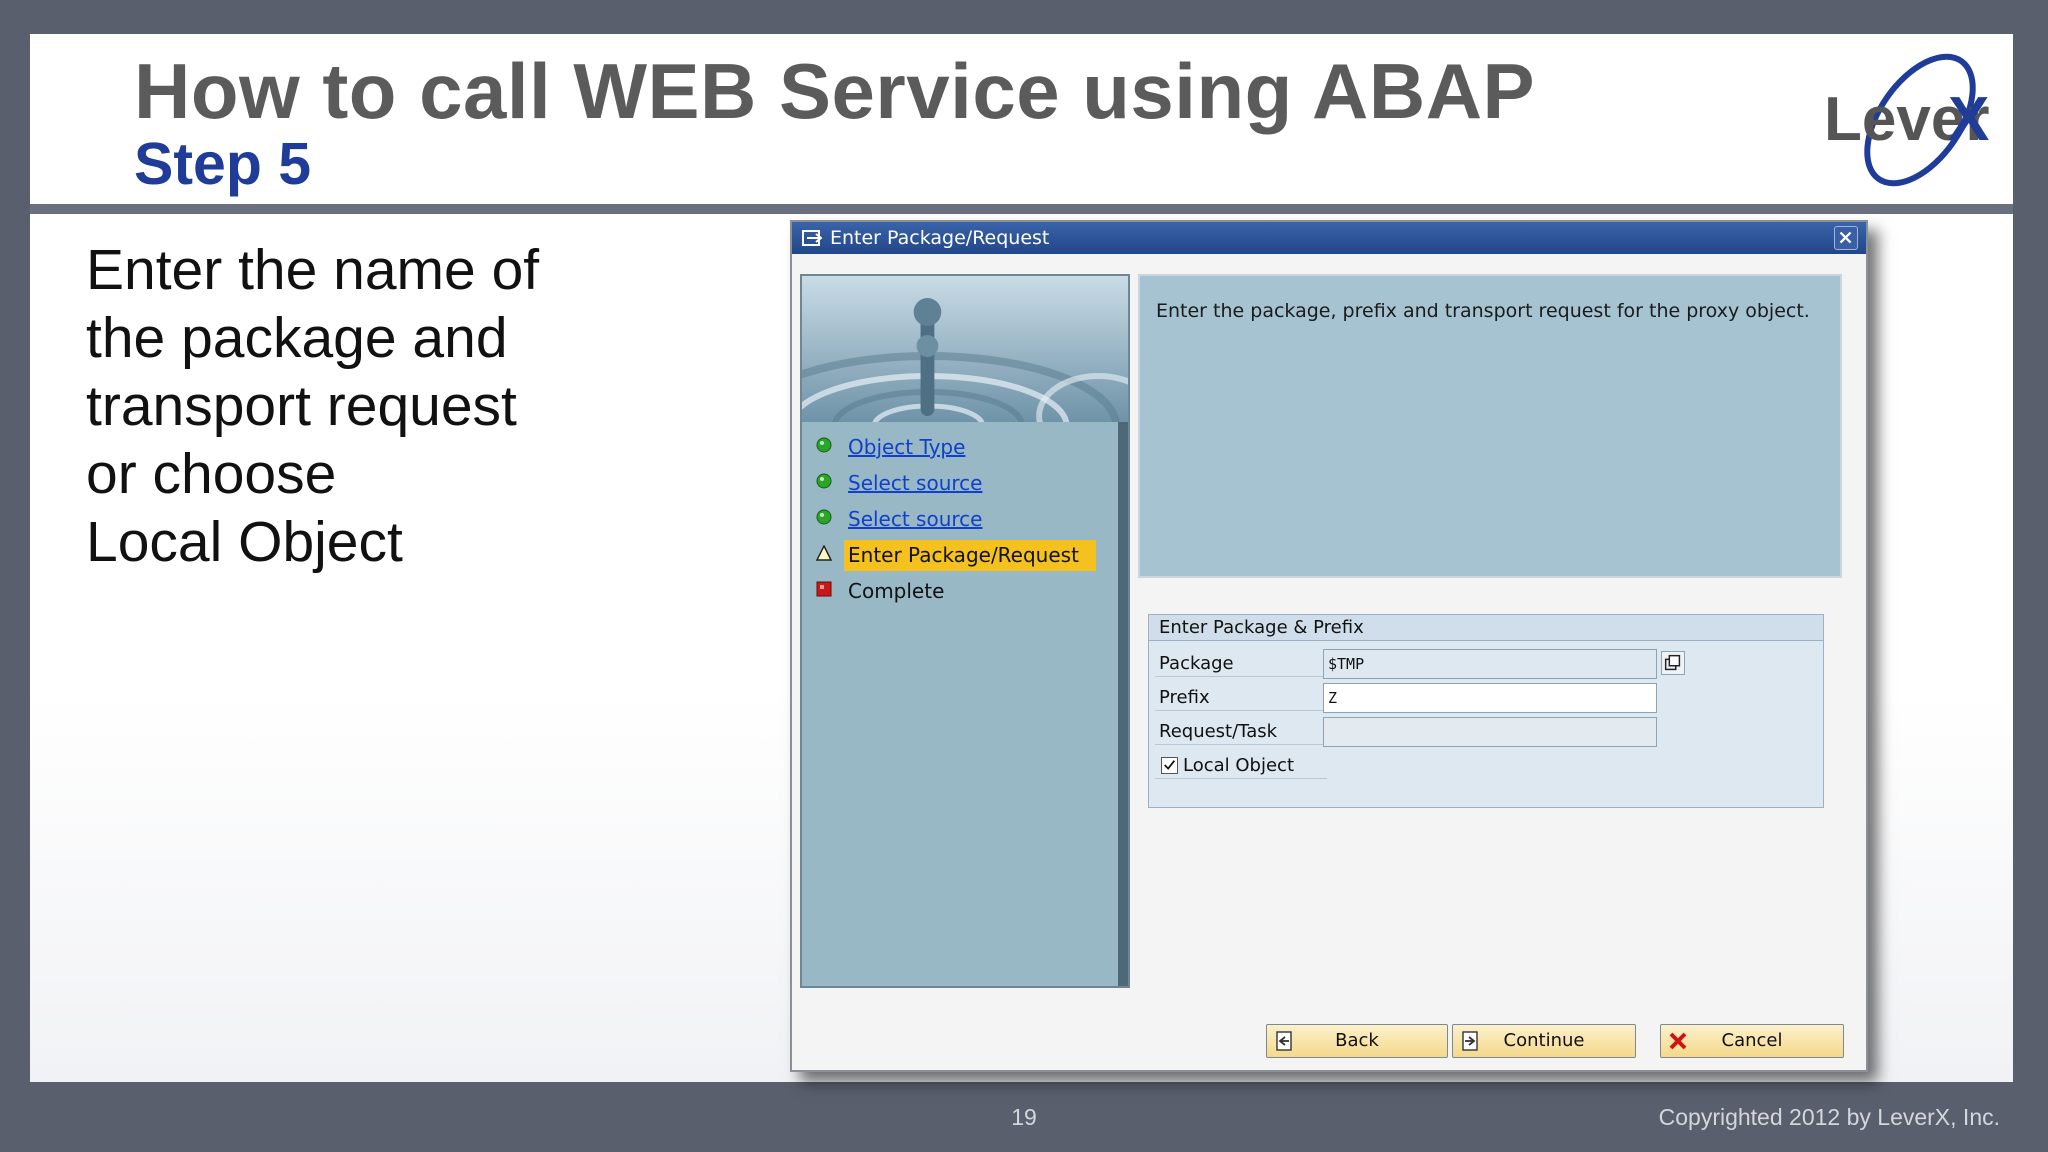 This screenshot has height=1152, width=2048. What do you see at coordinates (1284, 1041) in the screenshot?
I see `back-arrow-icon` at bounding box center [1284, 1041].